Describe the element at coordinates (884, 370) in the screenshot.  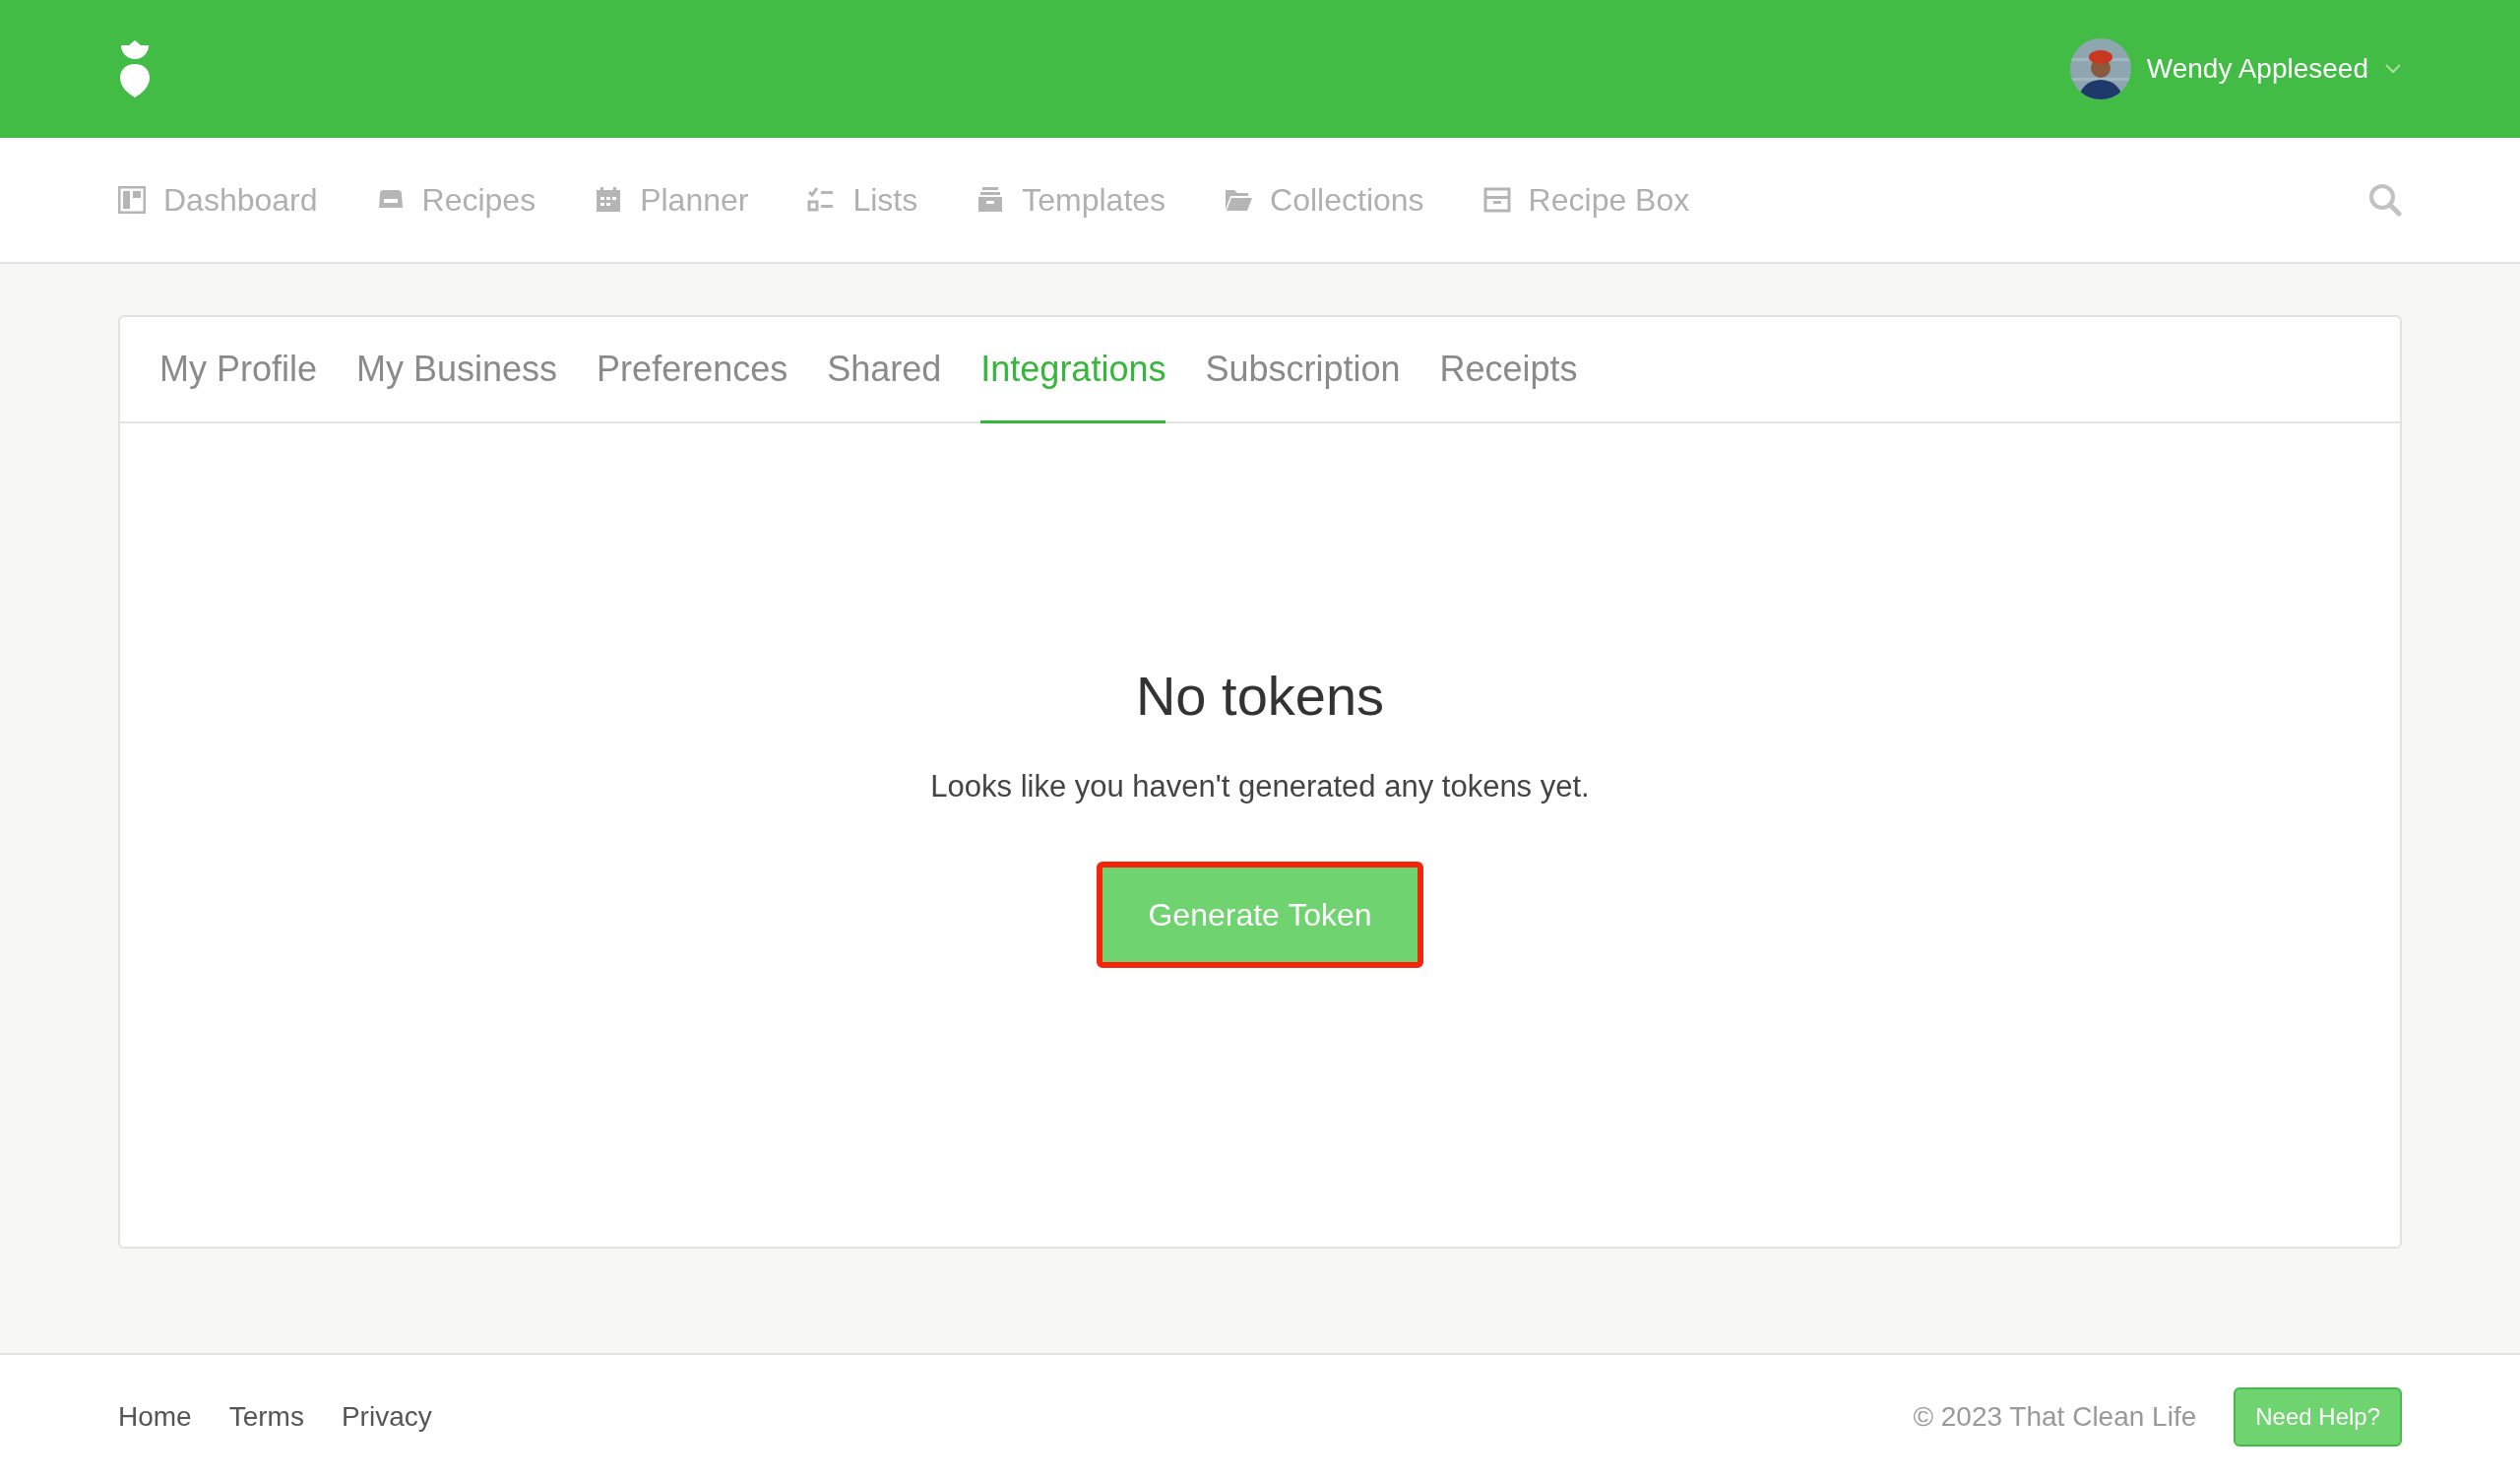
I see `tab: Shared` at that location.